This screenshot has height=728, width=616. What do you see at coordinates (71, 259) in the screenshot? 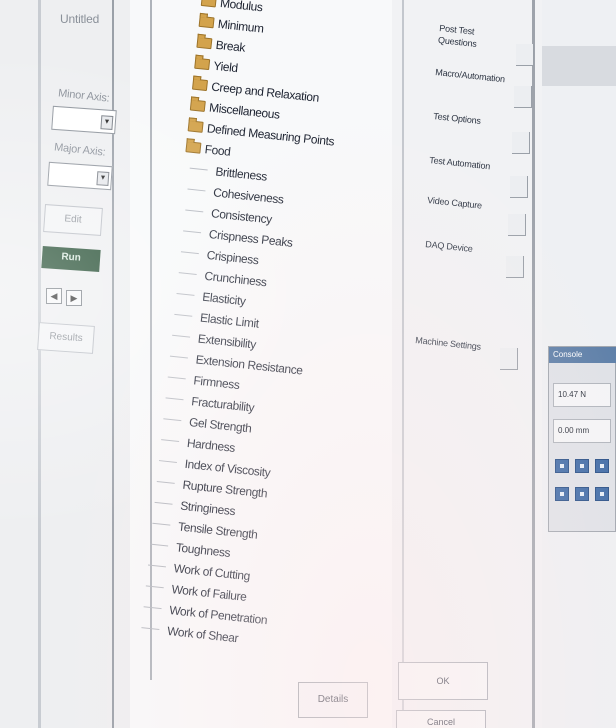
I see `run-button: Run` at bounding box center [71, 259].